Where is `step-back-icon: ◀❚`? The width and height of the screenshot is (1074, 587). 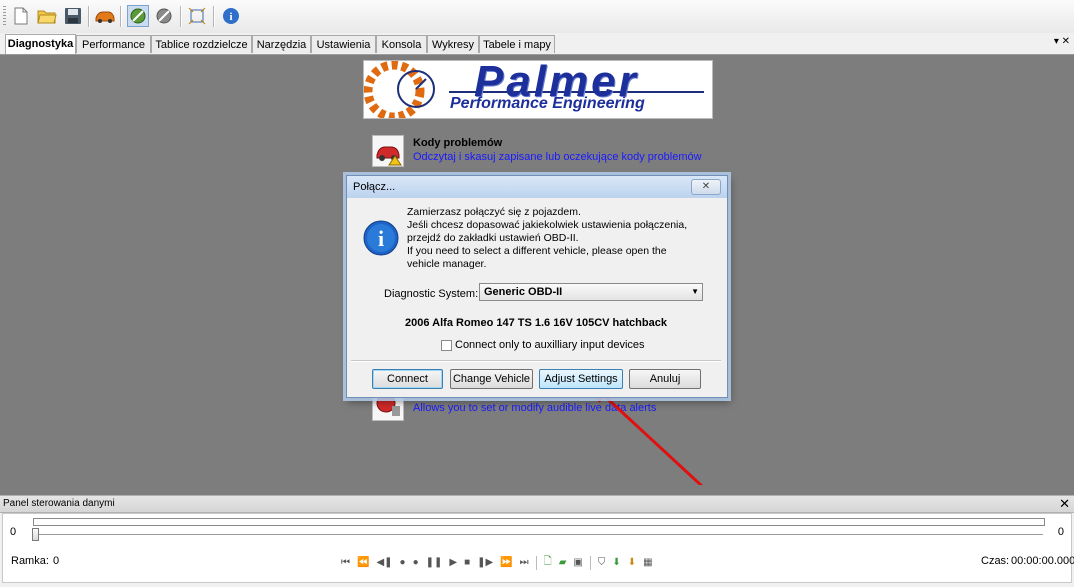 step-back-icon: ◀❚ is located at coordinates (384, 562).